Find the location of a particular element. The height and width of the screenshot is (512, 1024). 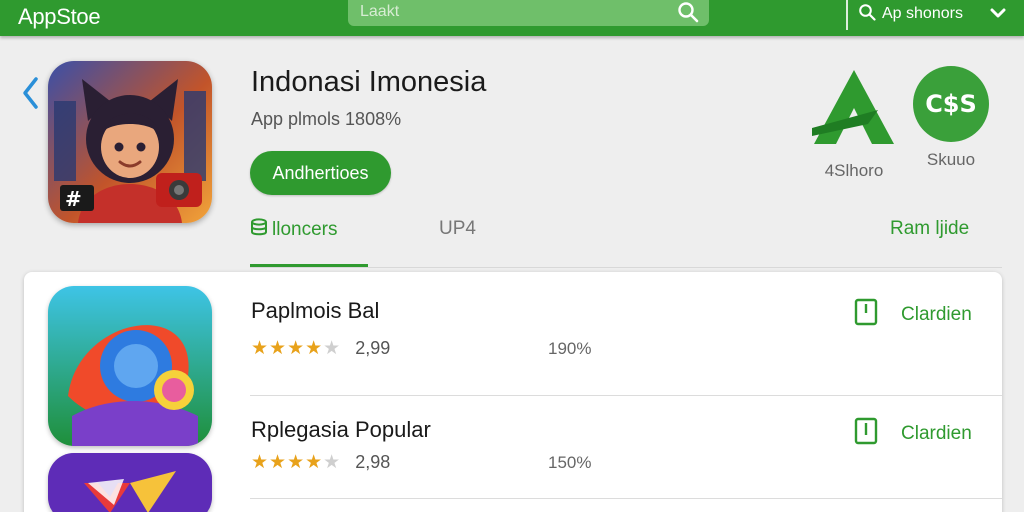

topbar-divider is located at coordinates (847, 15).